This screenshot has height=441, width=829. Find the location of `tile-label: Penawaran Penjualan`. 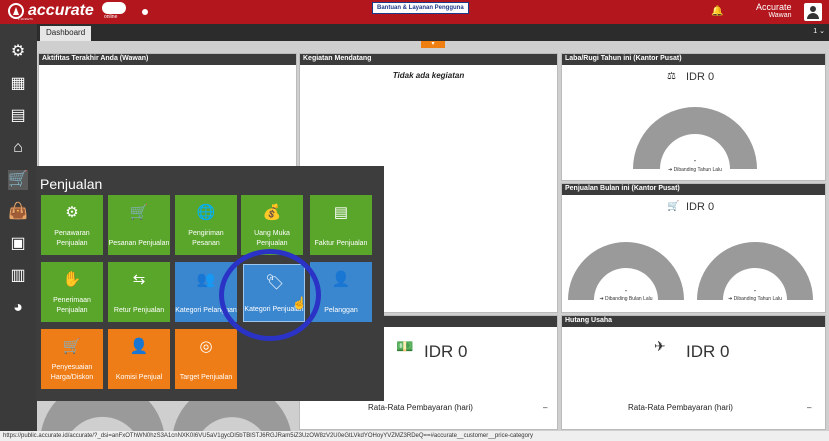

tile-label: Penawaran Penjualan is located at coordinates (72, 238).